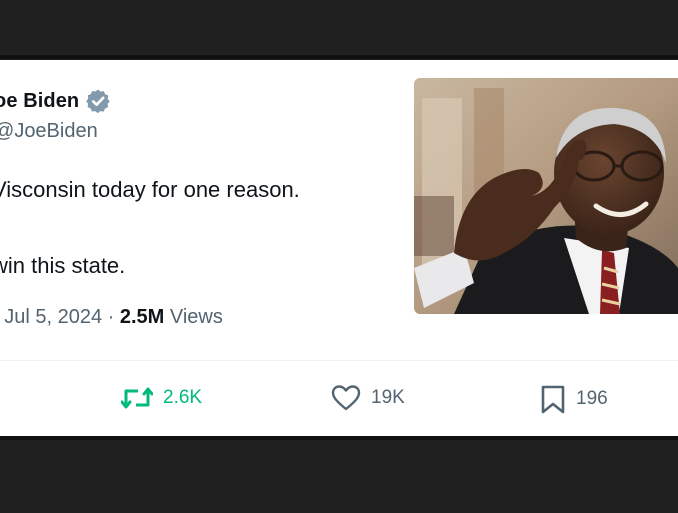 The image size is (678, 513). What do you see at coordinates (574, 399) in the screenshot?
I see `bookmark-button: 196` at bounding box center [574, 399].